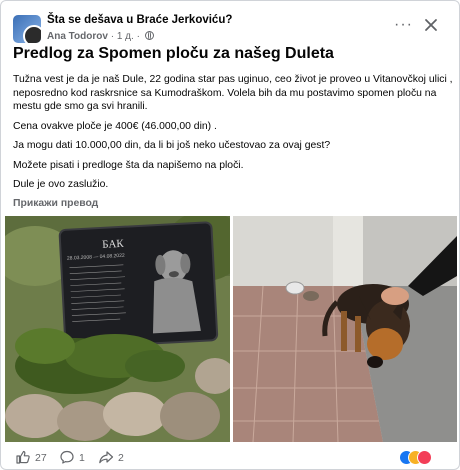 The width and height of the screenshot is (460, 470). I want to click on post-time-link: 1 д., so click(125, 36).